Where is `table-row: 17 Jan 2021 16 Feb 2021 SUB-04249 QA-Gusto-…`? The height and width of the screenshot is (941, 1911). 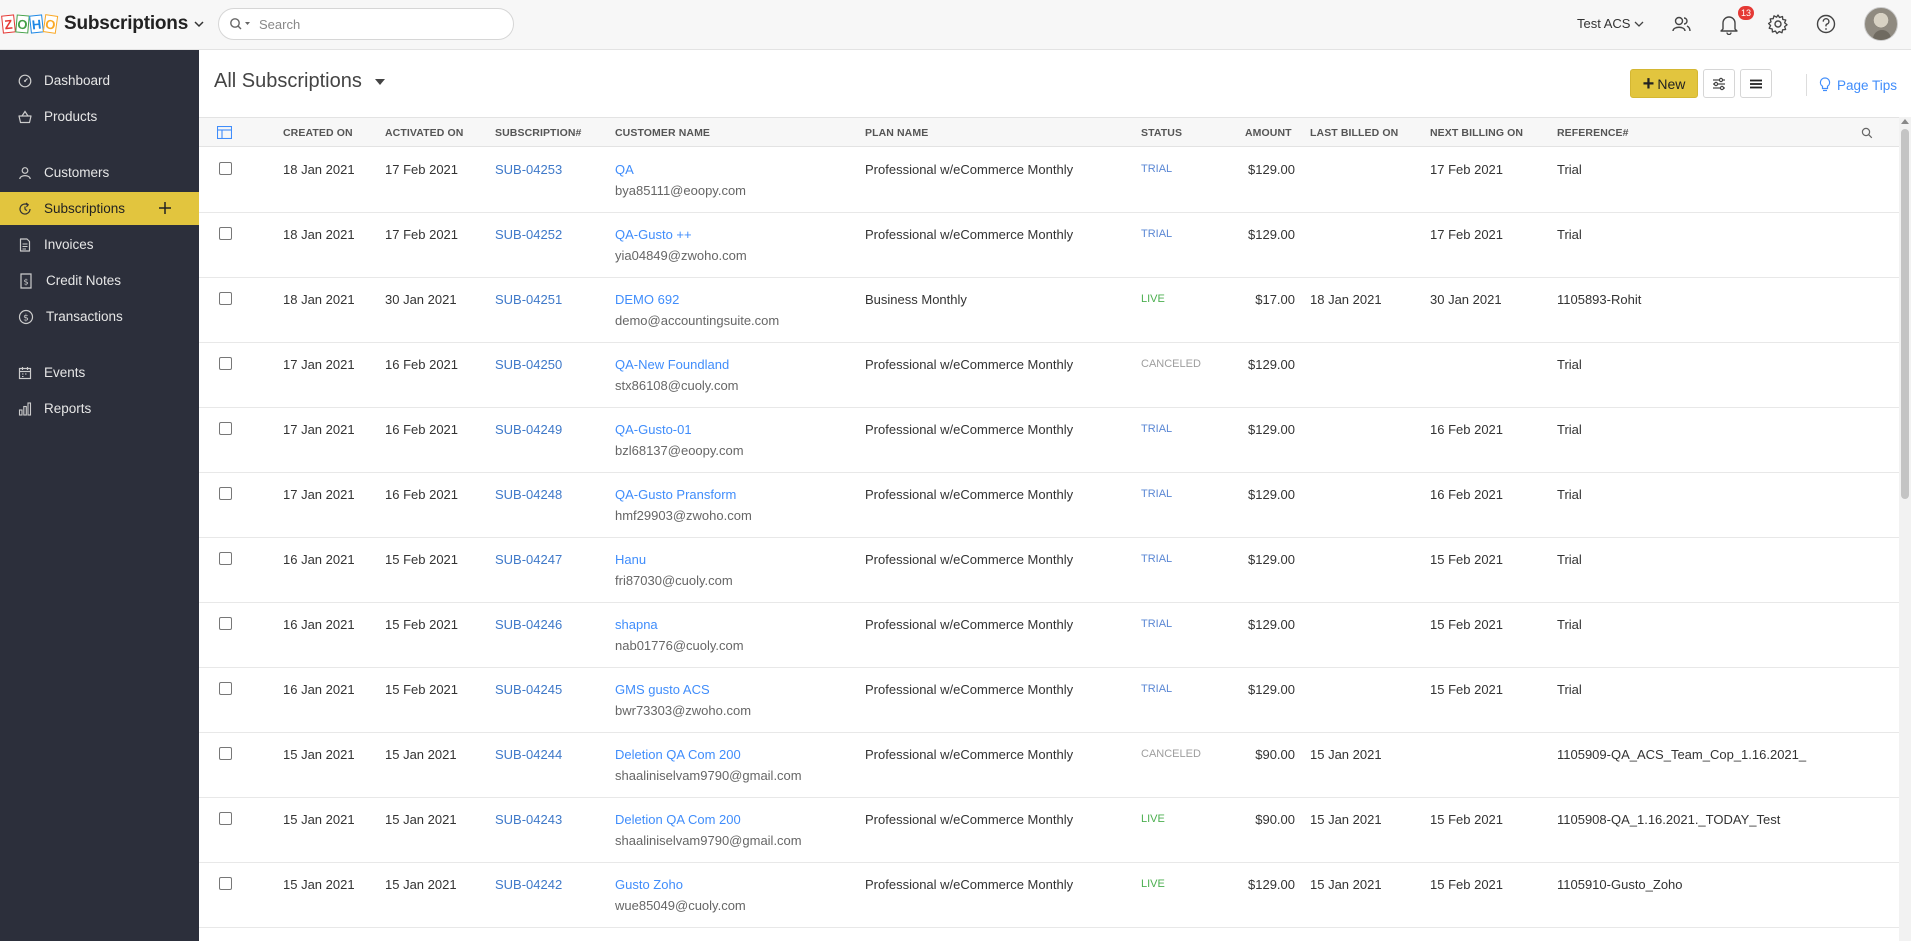
table-row: 17 Jan 2021 16 Feb 2021 SUB-04249 QA-Gusto-… is located at coordinates (1049, 440).